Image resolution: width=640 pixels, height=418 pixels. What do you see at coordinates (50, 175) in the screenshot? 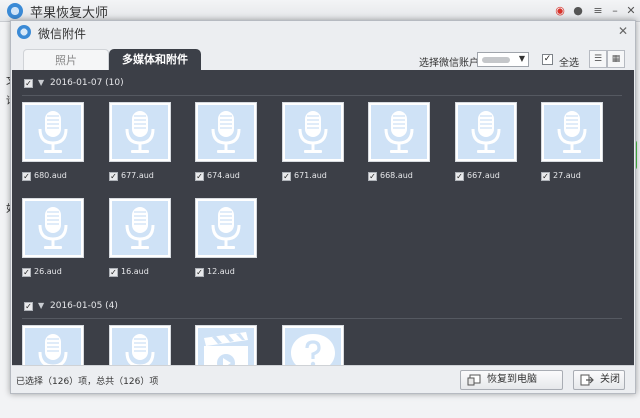
I see `file-name: 680.aud` at bounding box center [50, 175].